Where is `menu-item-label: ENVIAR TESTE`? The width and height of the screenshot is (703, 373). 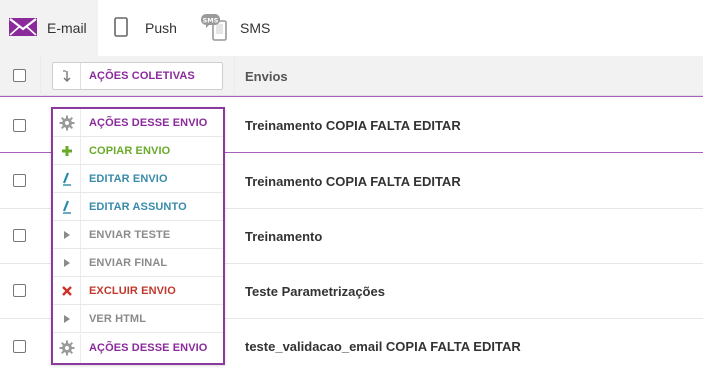
menu-item-label: ENVIAR TESTE is located at coordinates (130, 234).